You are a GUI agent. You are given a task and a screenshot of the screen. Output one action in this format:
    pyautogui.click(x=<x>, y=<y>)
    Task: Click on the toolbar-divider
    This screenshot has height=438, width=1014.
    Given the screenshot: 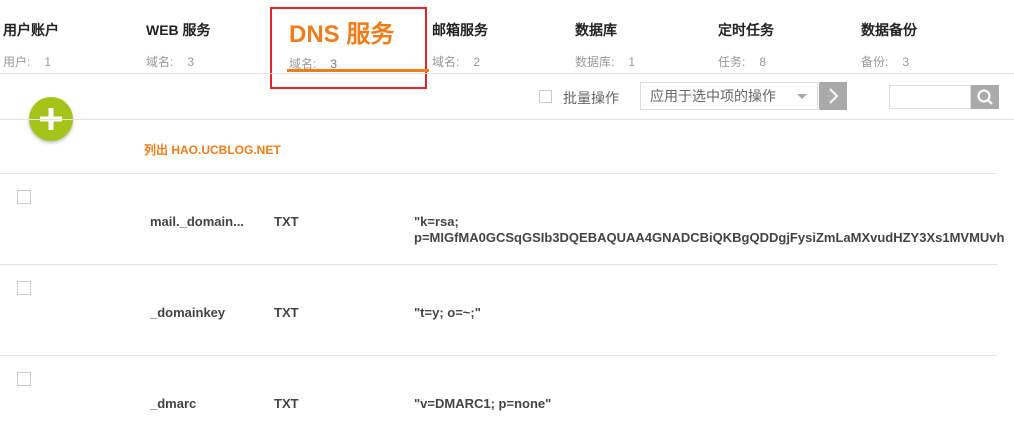 What is the action you would take?
    pyautogui.click(x=507, y=119)
    